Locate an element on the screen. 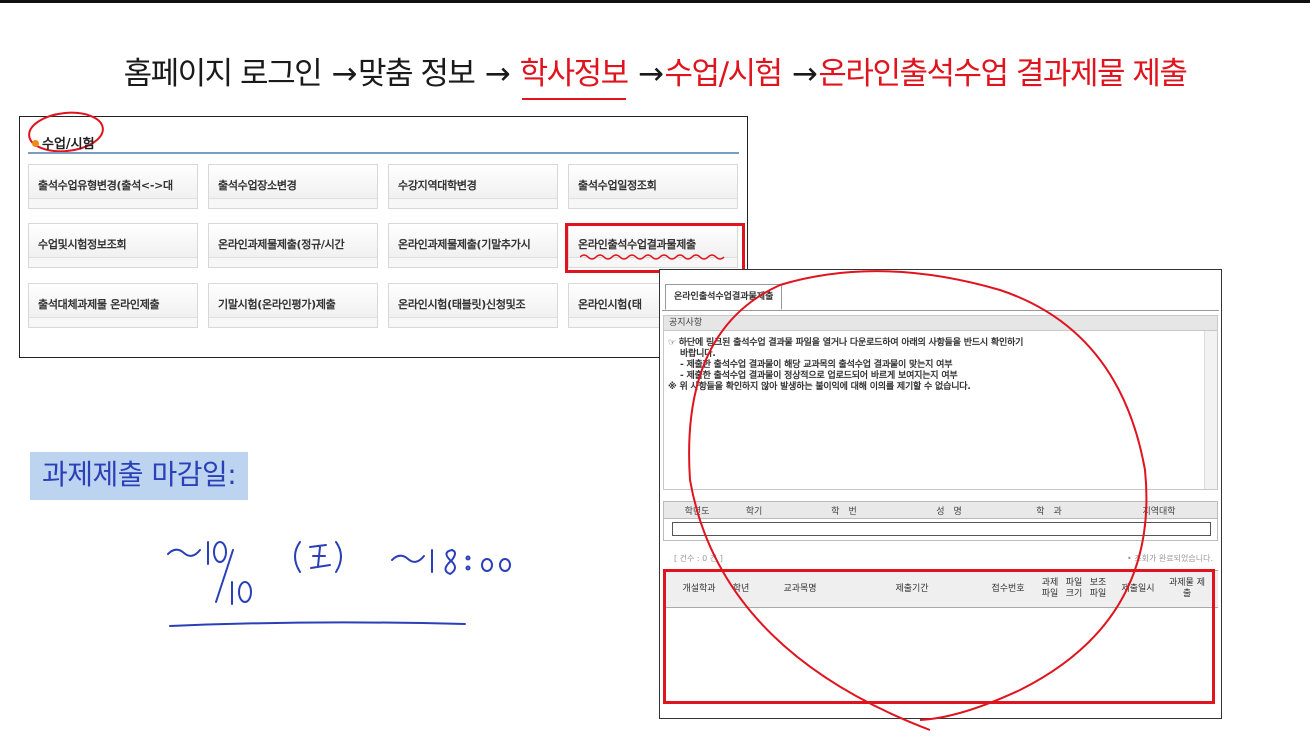 The height and width of the screenshot is (740, 1310). red-highlight-result-box is located at coordinates (939, 636).